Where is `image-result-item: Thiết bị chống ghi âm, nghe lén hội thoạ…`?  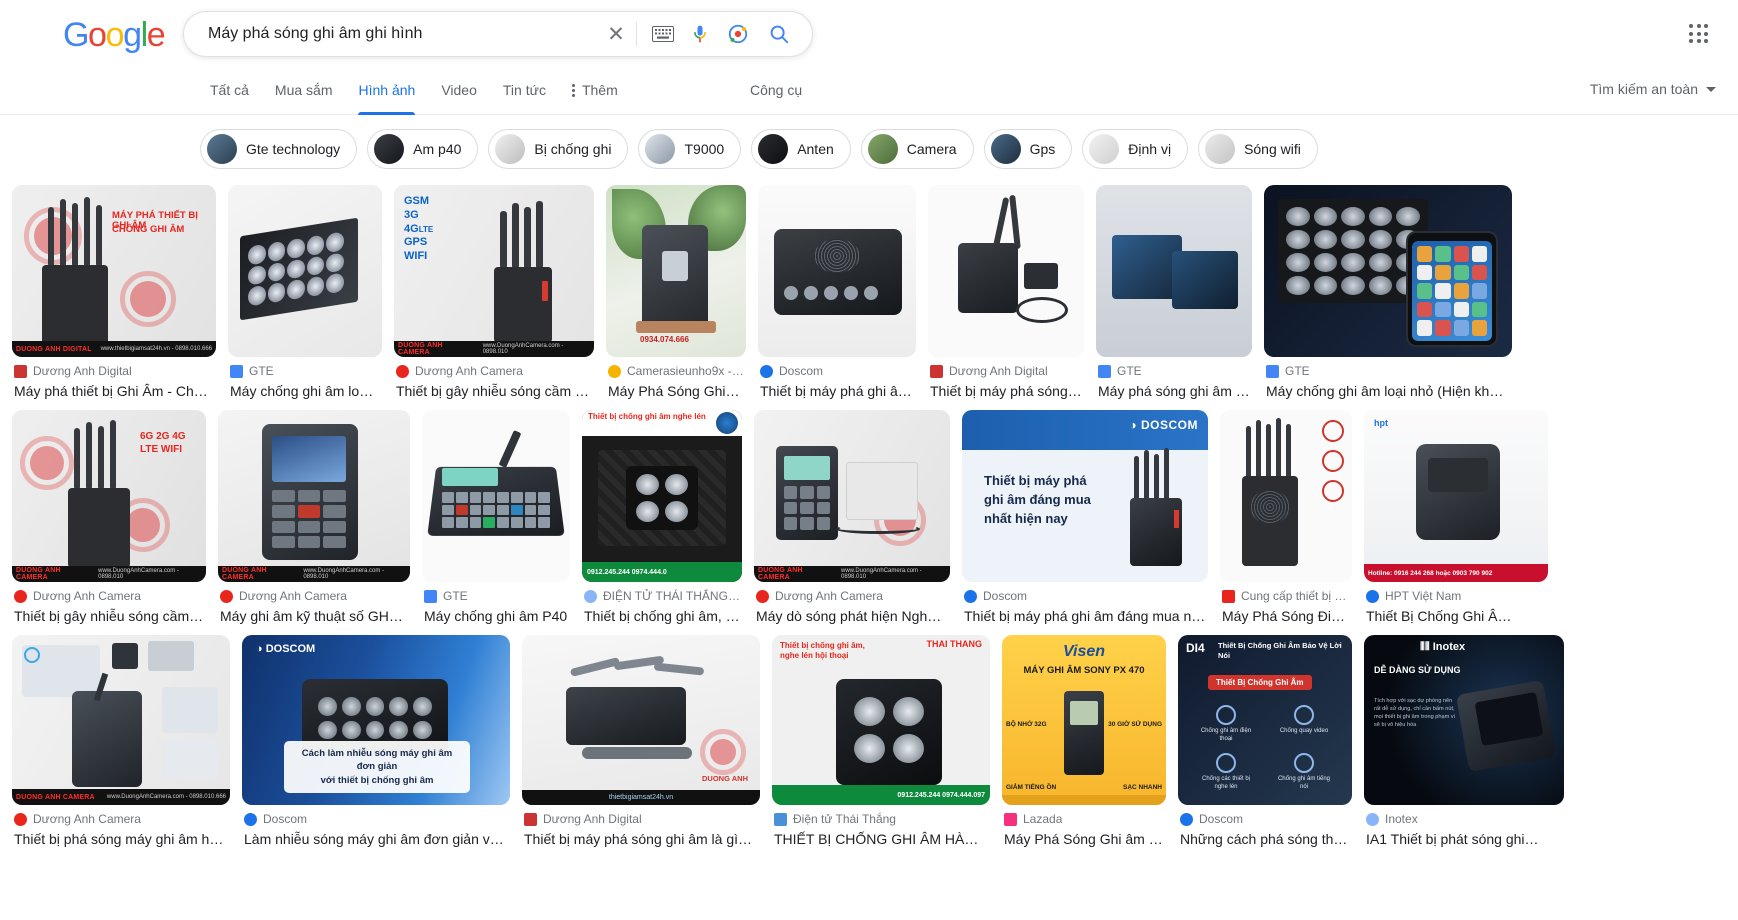 image-result-item: Thiết bị chống ghi âm, nghe lén hội thoạ… is located at coordinates (881, 741).